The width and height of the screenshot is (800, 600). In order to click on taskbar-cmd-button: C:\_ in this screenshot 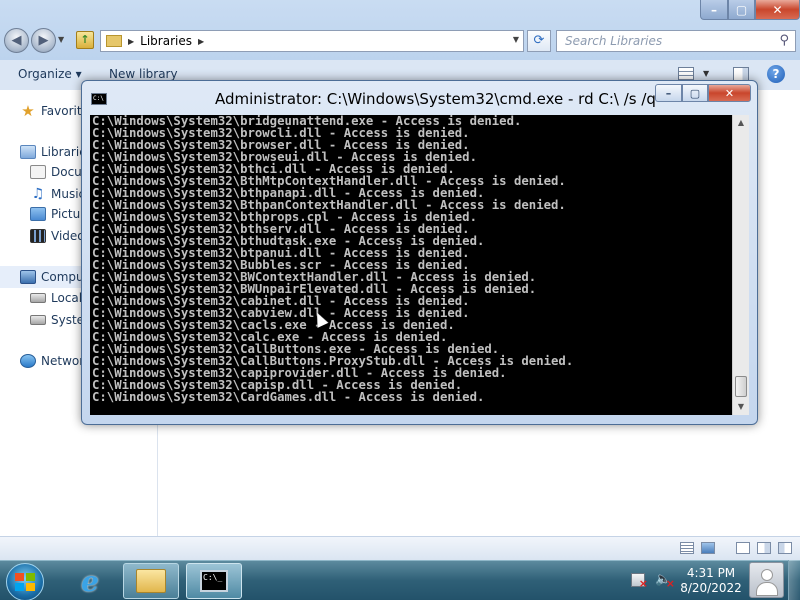, I will do `click(214, 581)`.